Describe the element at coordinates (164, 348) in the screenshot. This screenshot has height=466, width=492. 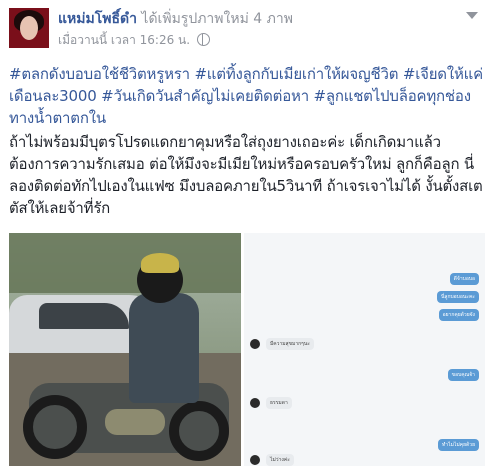
I see `photo-rider` at that location.